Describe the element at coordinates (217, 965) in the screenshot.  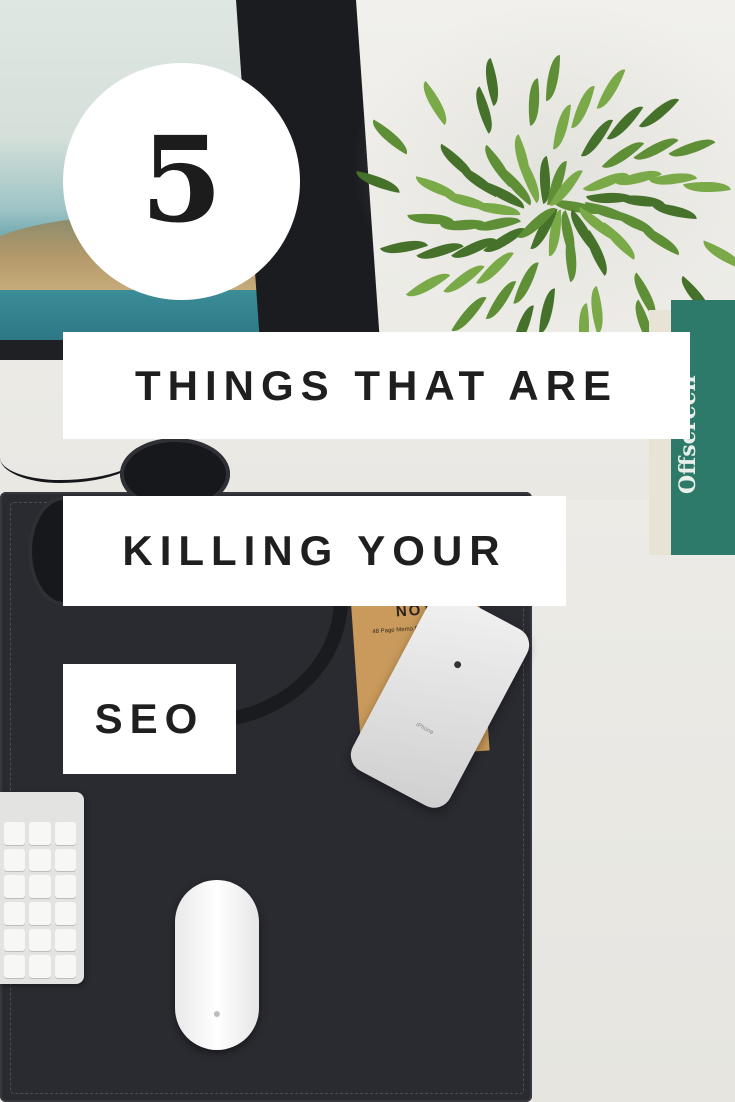
I see `mouse: ●` at that location.